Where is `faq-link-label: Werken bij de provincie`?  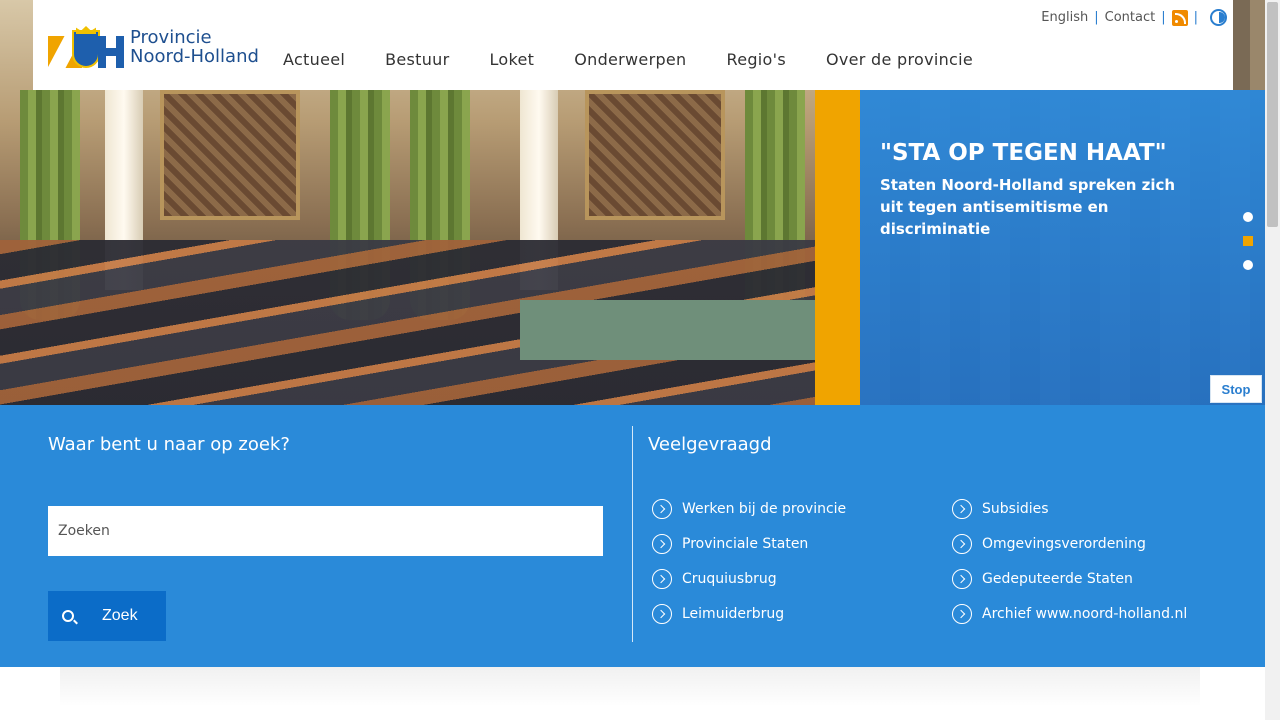 faq-link-label: Werken bij de provincie is located at coordinates (764, 509).